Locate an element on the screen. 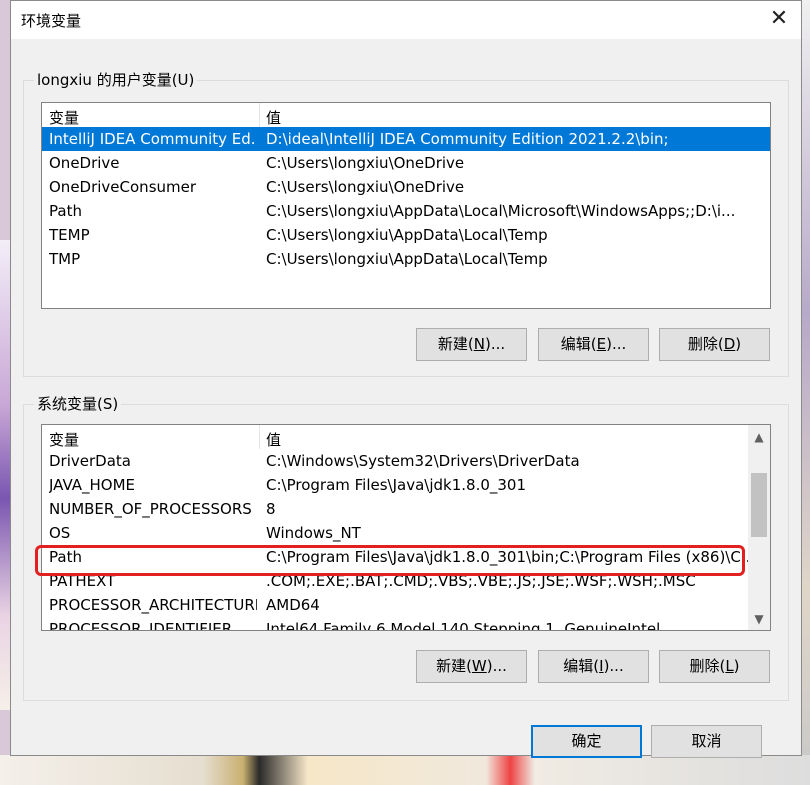  cancel-button: 取消 is located at coordinates (706, 741).